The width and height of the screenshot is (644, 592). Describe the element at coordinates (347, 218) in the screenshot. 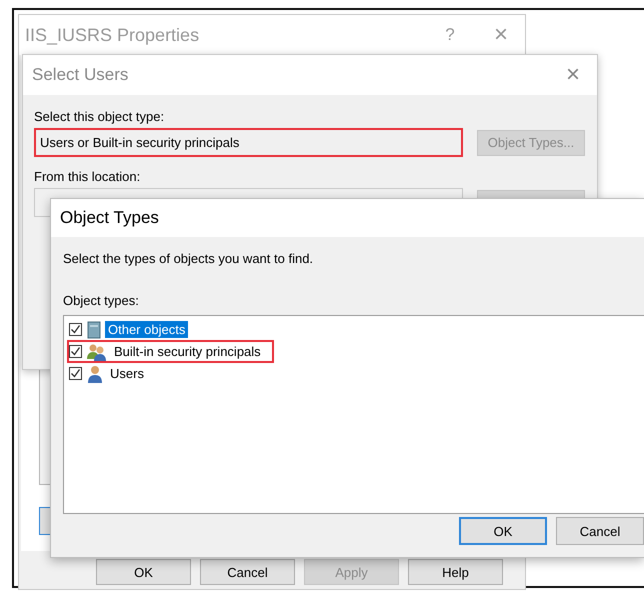

I see `window-title: Object Types` at that location.